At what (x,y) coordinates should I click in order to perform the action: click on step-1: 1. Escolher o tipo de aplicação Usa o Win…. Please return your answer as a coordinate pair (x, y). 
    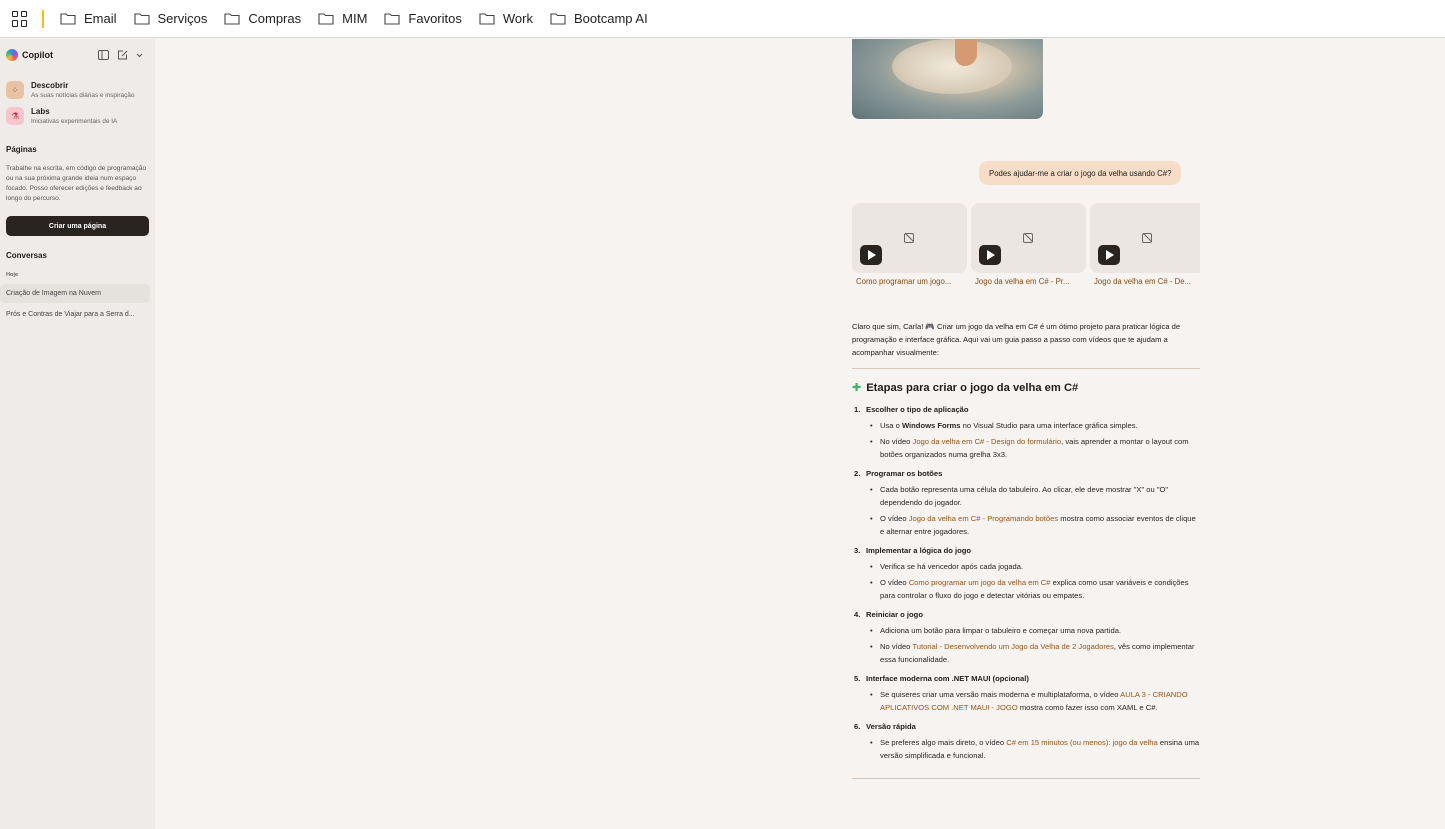
    Looking at the image, I should click on (1026, 432).